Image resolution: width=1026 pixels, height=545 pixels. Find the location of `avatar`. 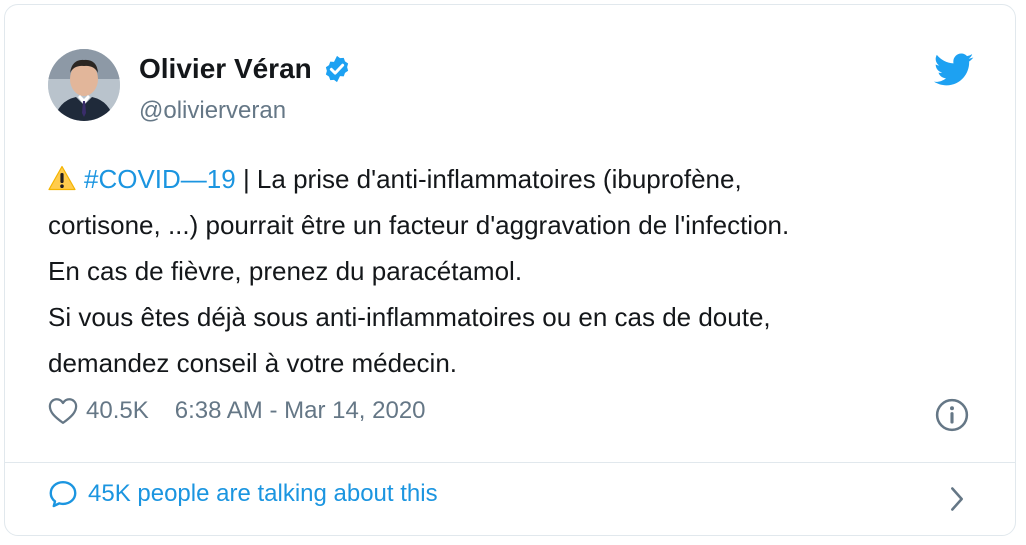

avatar is located at coordinates (84, 85).